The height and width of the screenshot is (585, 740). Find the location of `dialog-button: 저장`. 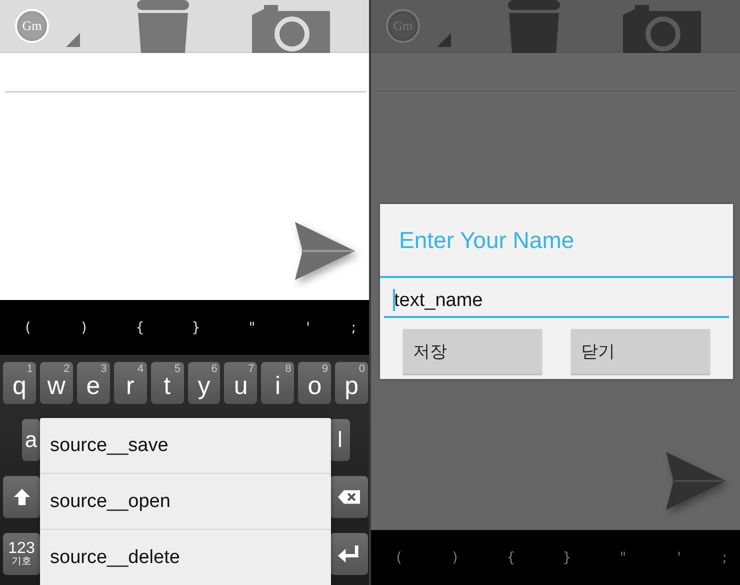

dialog-button: 저장 is located at coordinates (472, 351).